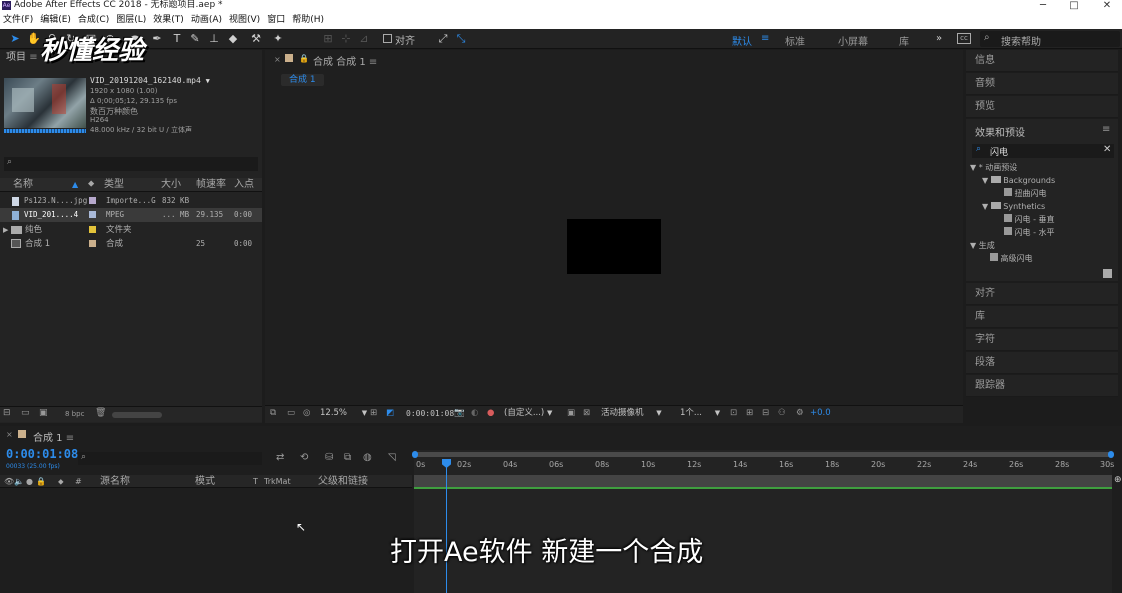 This screenshot has width=1122, height=593. What do you see at coordinates (43, 413) in the screenshot?
I see `new-composition-icon: ▣` at bounding box center [43, 413].